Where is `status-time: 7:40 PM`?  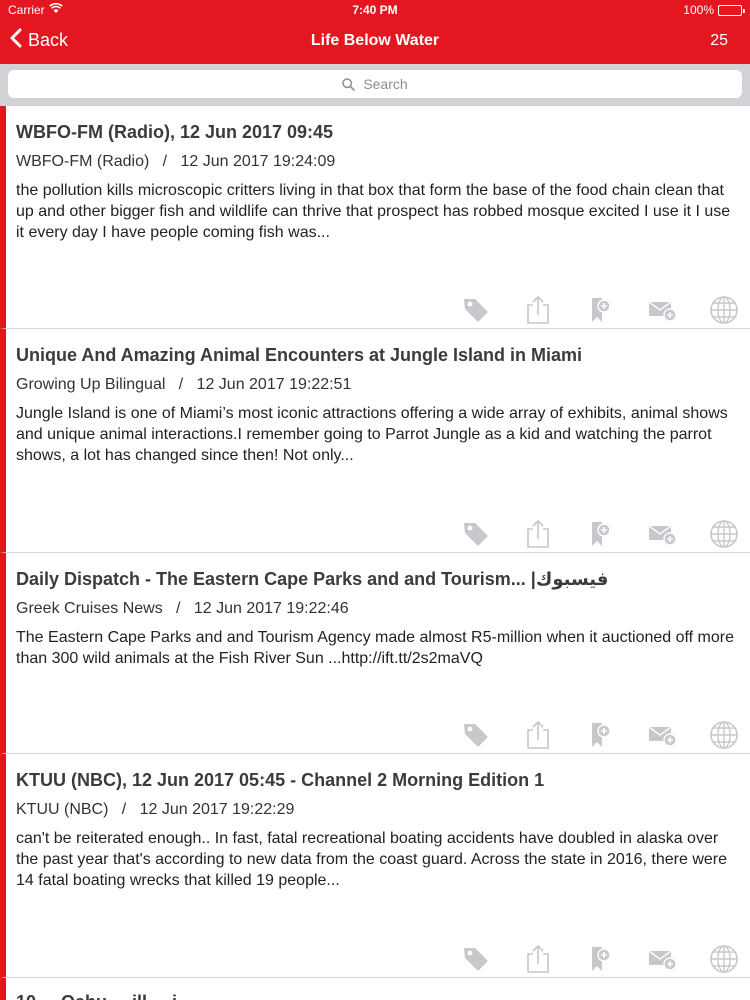 status-time: 7:40 PM is located at coordinates (375, 10).